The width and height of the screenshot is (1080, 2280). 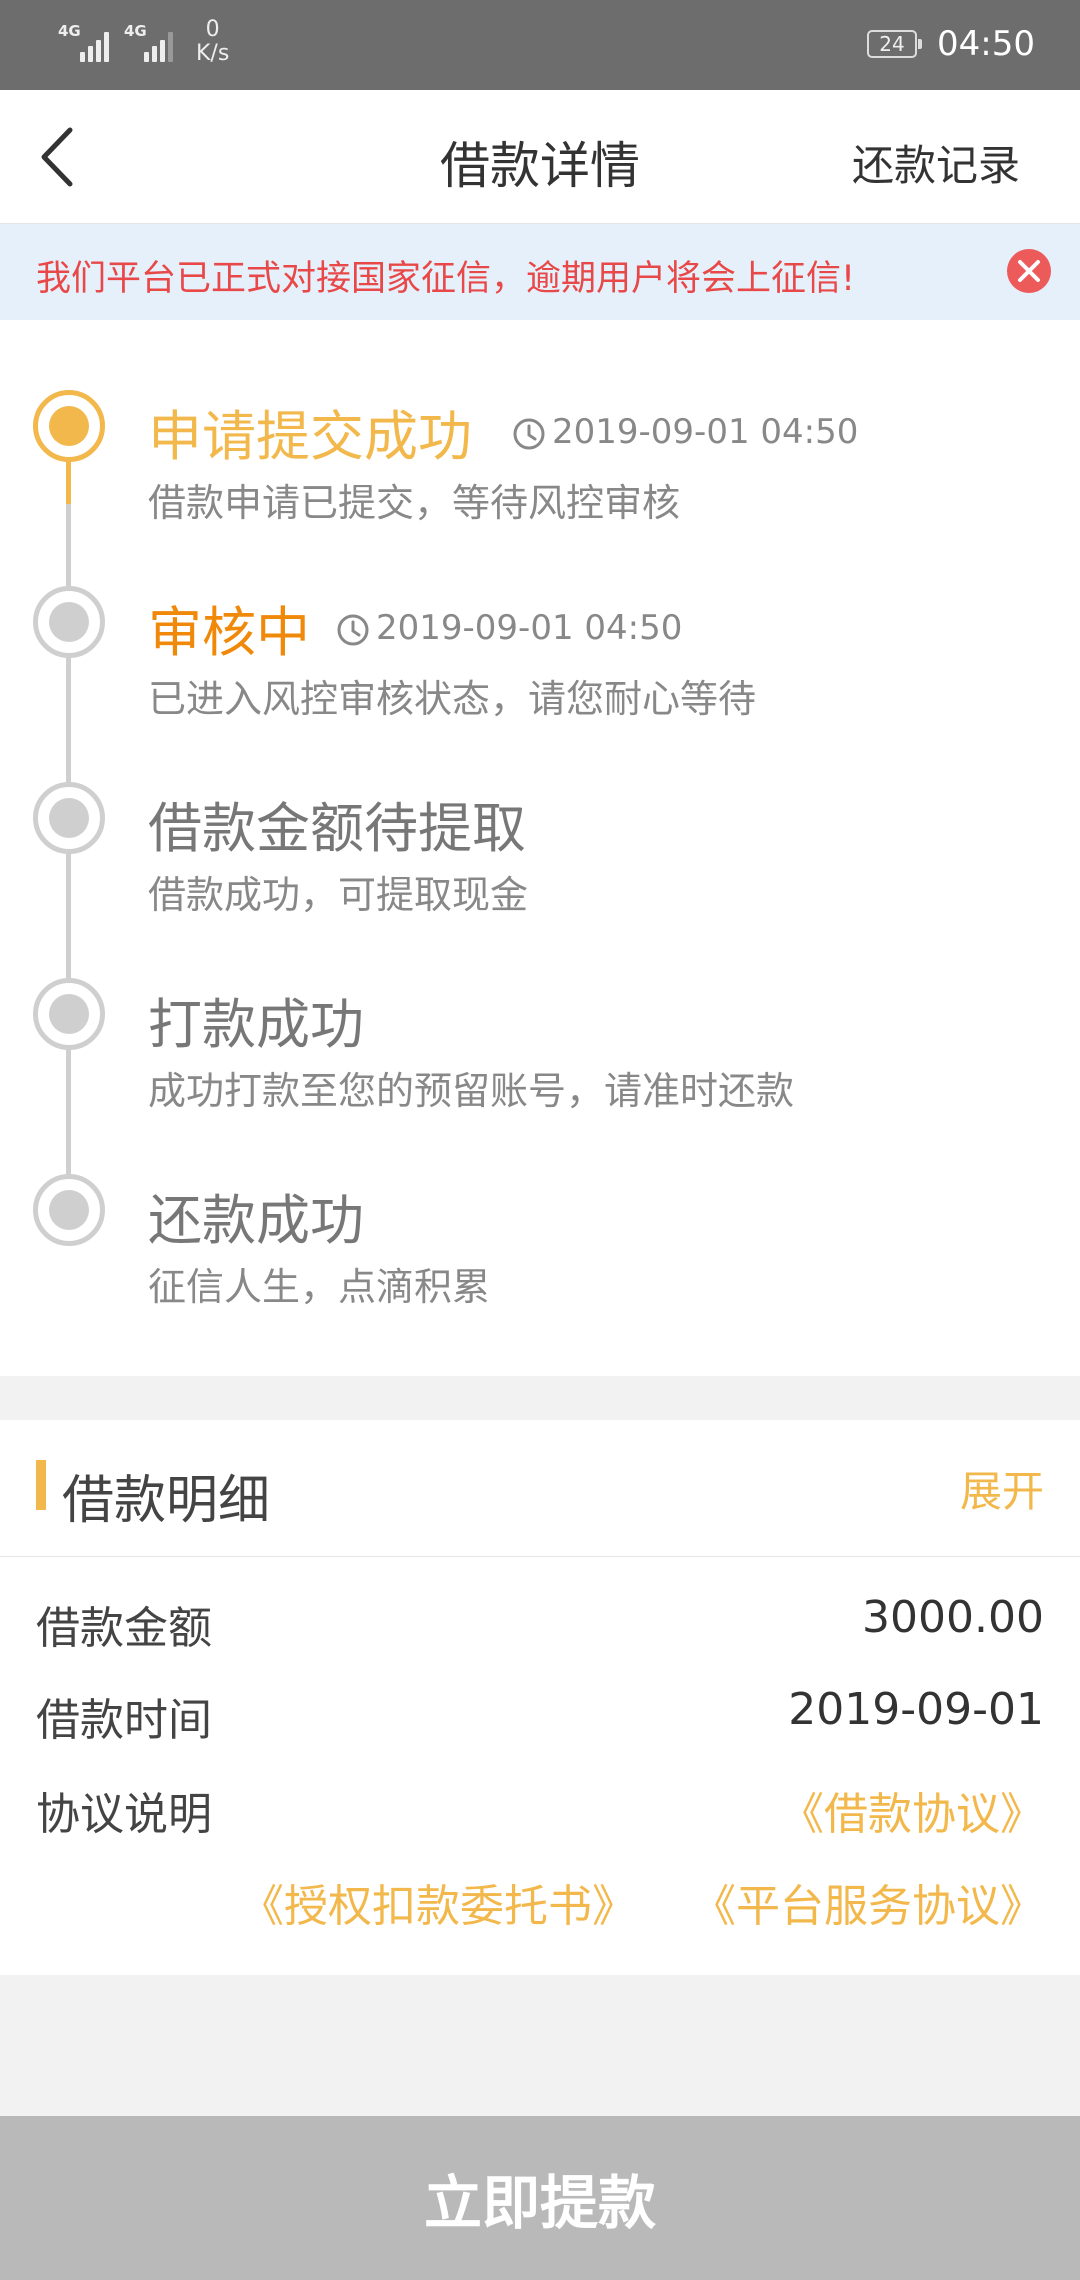 What do you see at coordinates (212, 29) in the screenshot?
I see `network-speed-value: 0` at bounding box center [212, 29].